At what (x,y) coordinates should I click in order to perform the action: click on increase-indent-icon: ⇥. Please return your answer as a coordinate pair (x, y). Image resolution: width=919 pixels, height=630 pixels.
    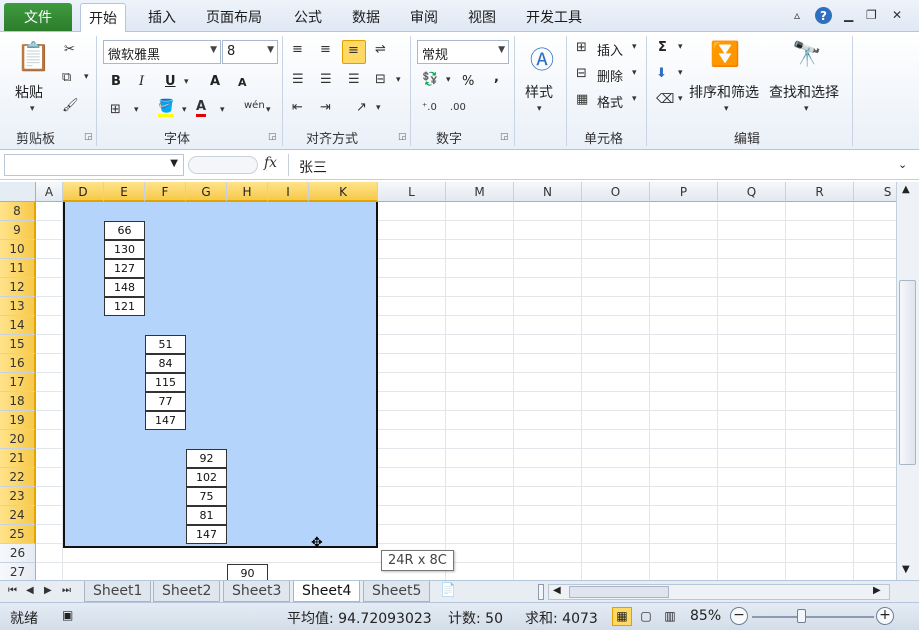
    Looking at the image, I should click on (325, 107).